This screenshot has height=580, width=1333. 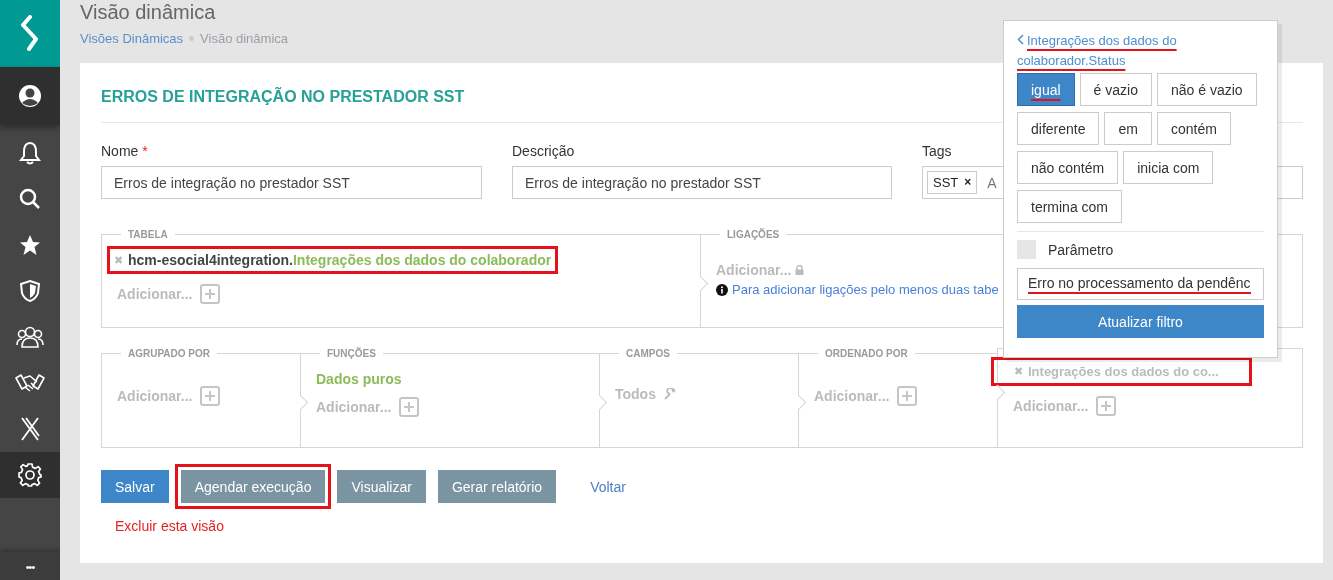 I want to click on function-item: Dados puros, so click(x=450, y=379).